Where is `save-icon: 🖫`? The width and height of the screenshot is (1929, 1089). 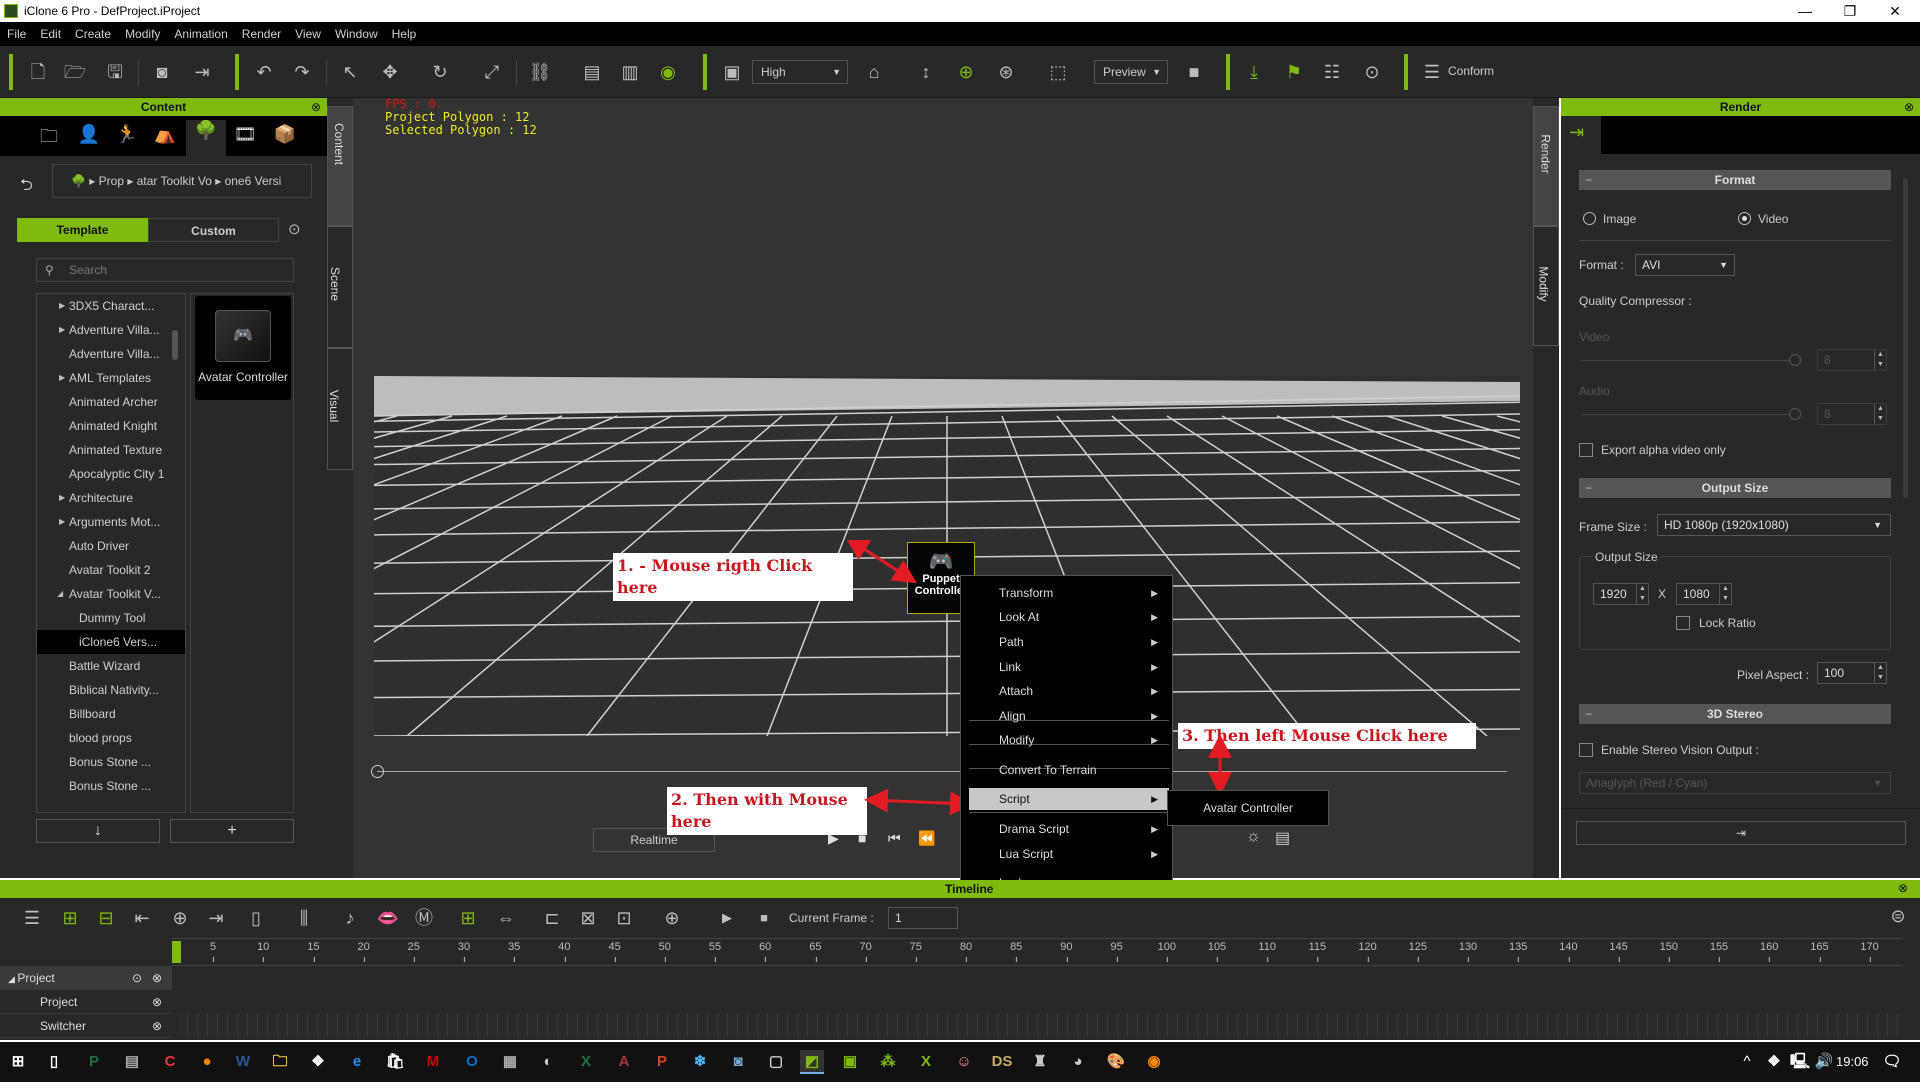
save-icon: 🖫 is located at coordinates (115, 72).